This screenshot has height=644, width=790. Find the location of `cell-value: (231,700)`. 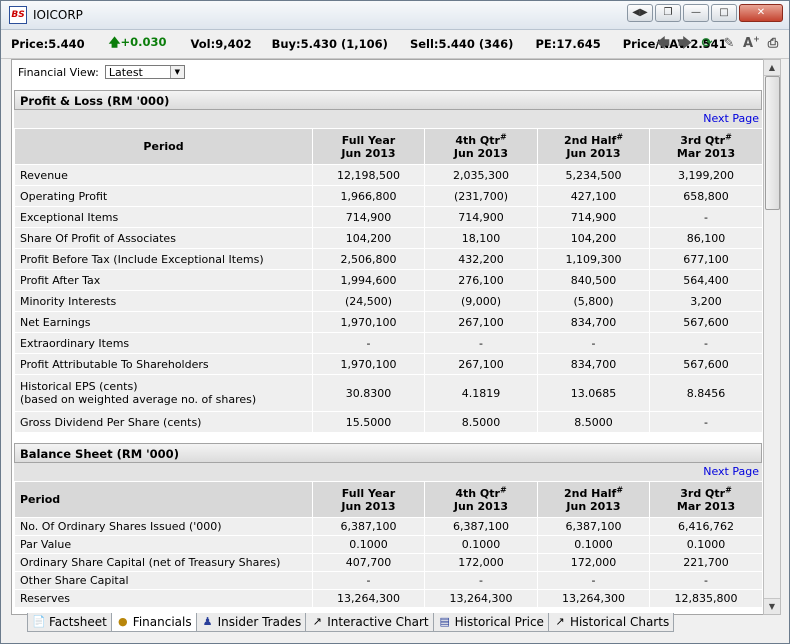

cell-value: (231,700) is located at coordinates (481, 196).